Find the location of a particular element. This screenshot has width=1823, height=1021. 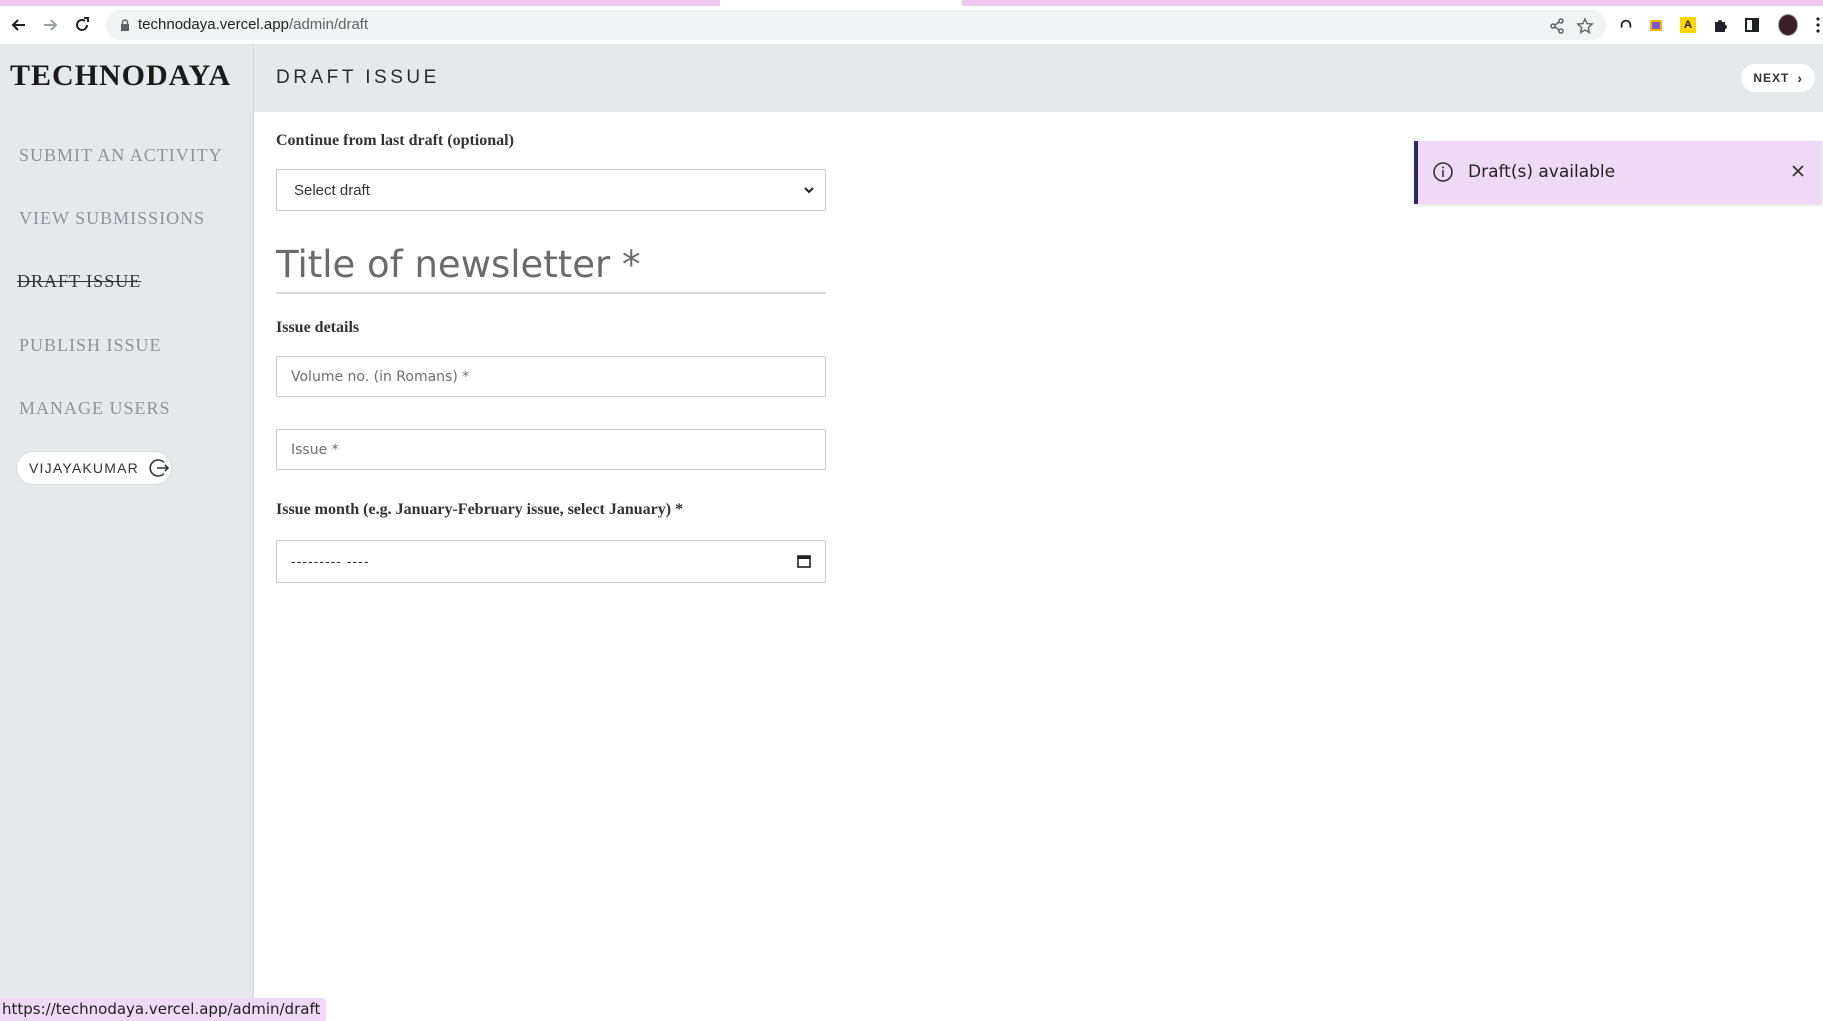

address-bar: technodaya.vercel.app/admin/draft is located at coordinates (856, 25).